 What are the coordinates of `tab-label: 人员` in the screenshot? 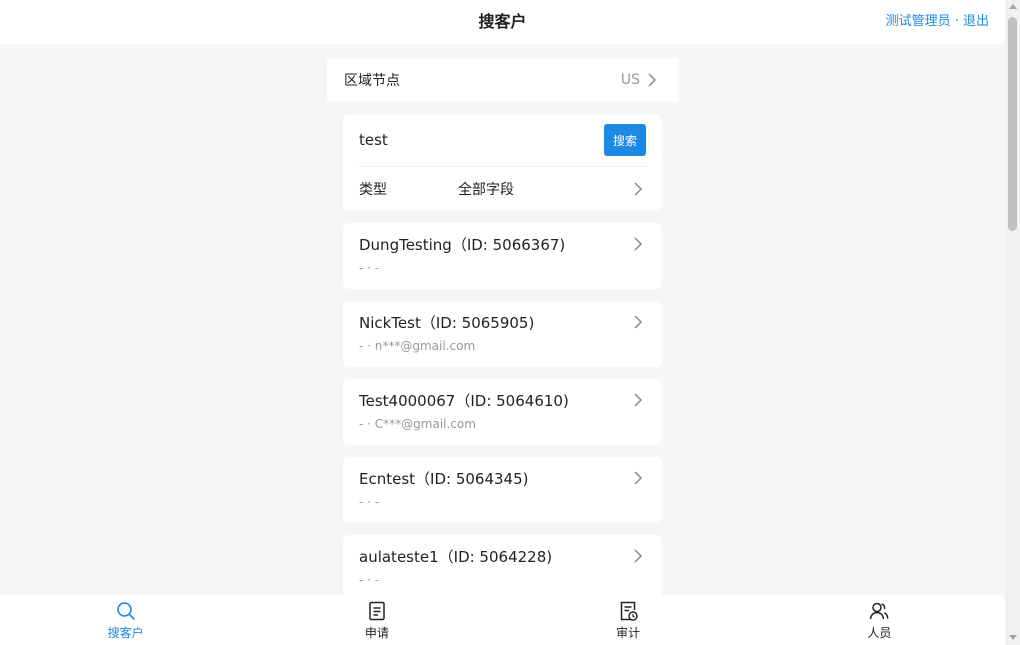 It's located at (879, 633).